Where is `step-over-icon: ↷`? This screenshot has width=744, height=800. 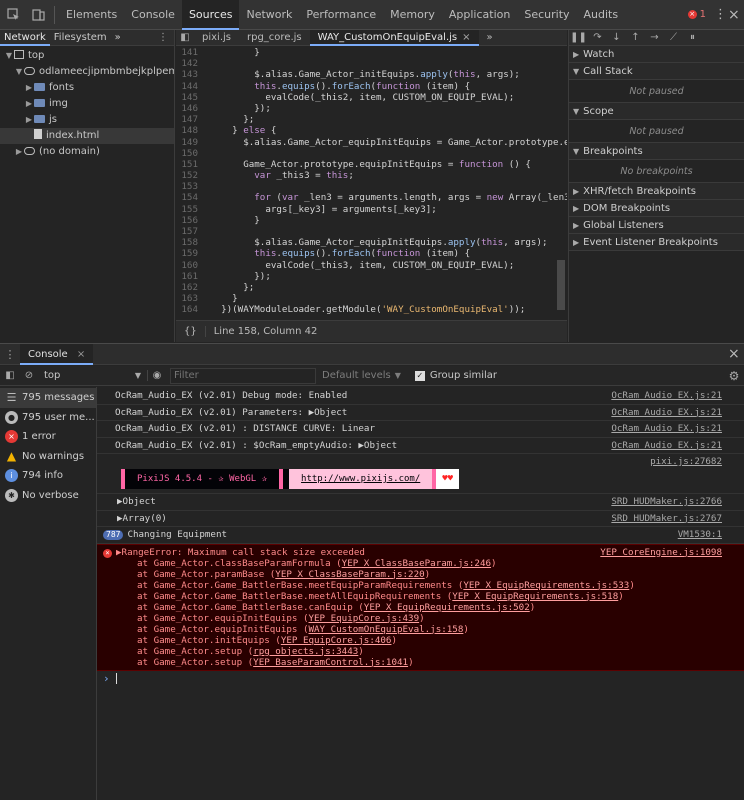
step-over-icon: ↷ is located at coordinates (597, 37).